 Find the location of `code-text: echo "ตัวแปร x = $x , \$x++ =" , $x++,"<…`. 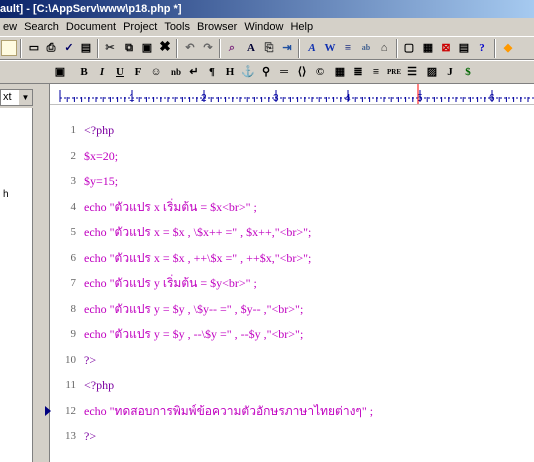

code-text: echo "ตัวแปร x = $x , \$x++ =" , $x++,"<… is located at coordinates (198, 232).